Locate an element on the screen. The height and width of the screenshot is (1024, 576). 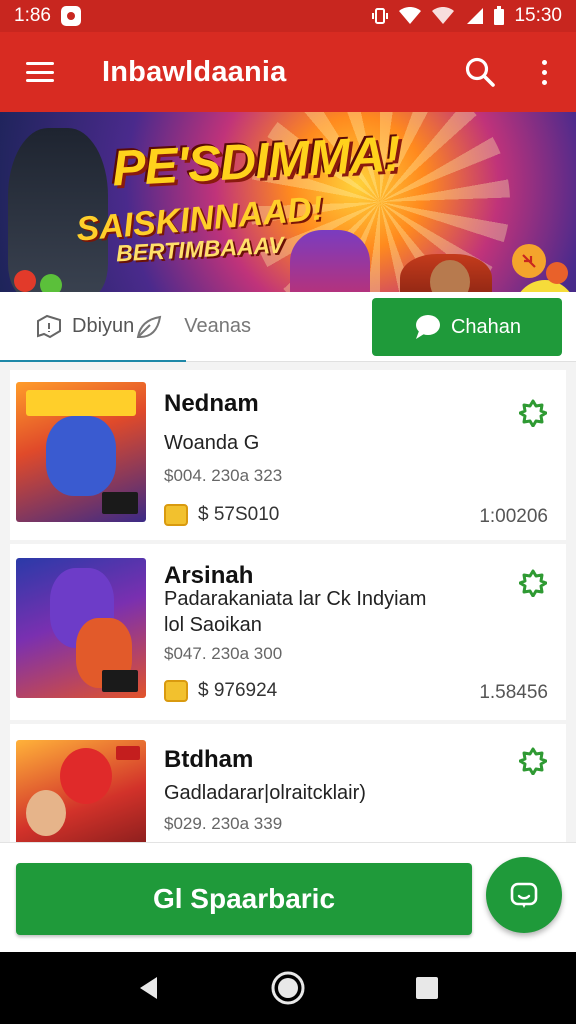
more-options-button is located at coordinates (544, 72).